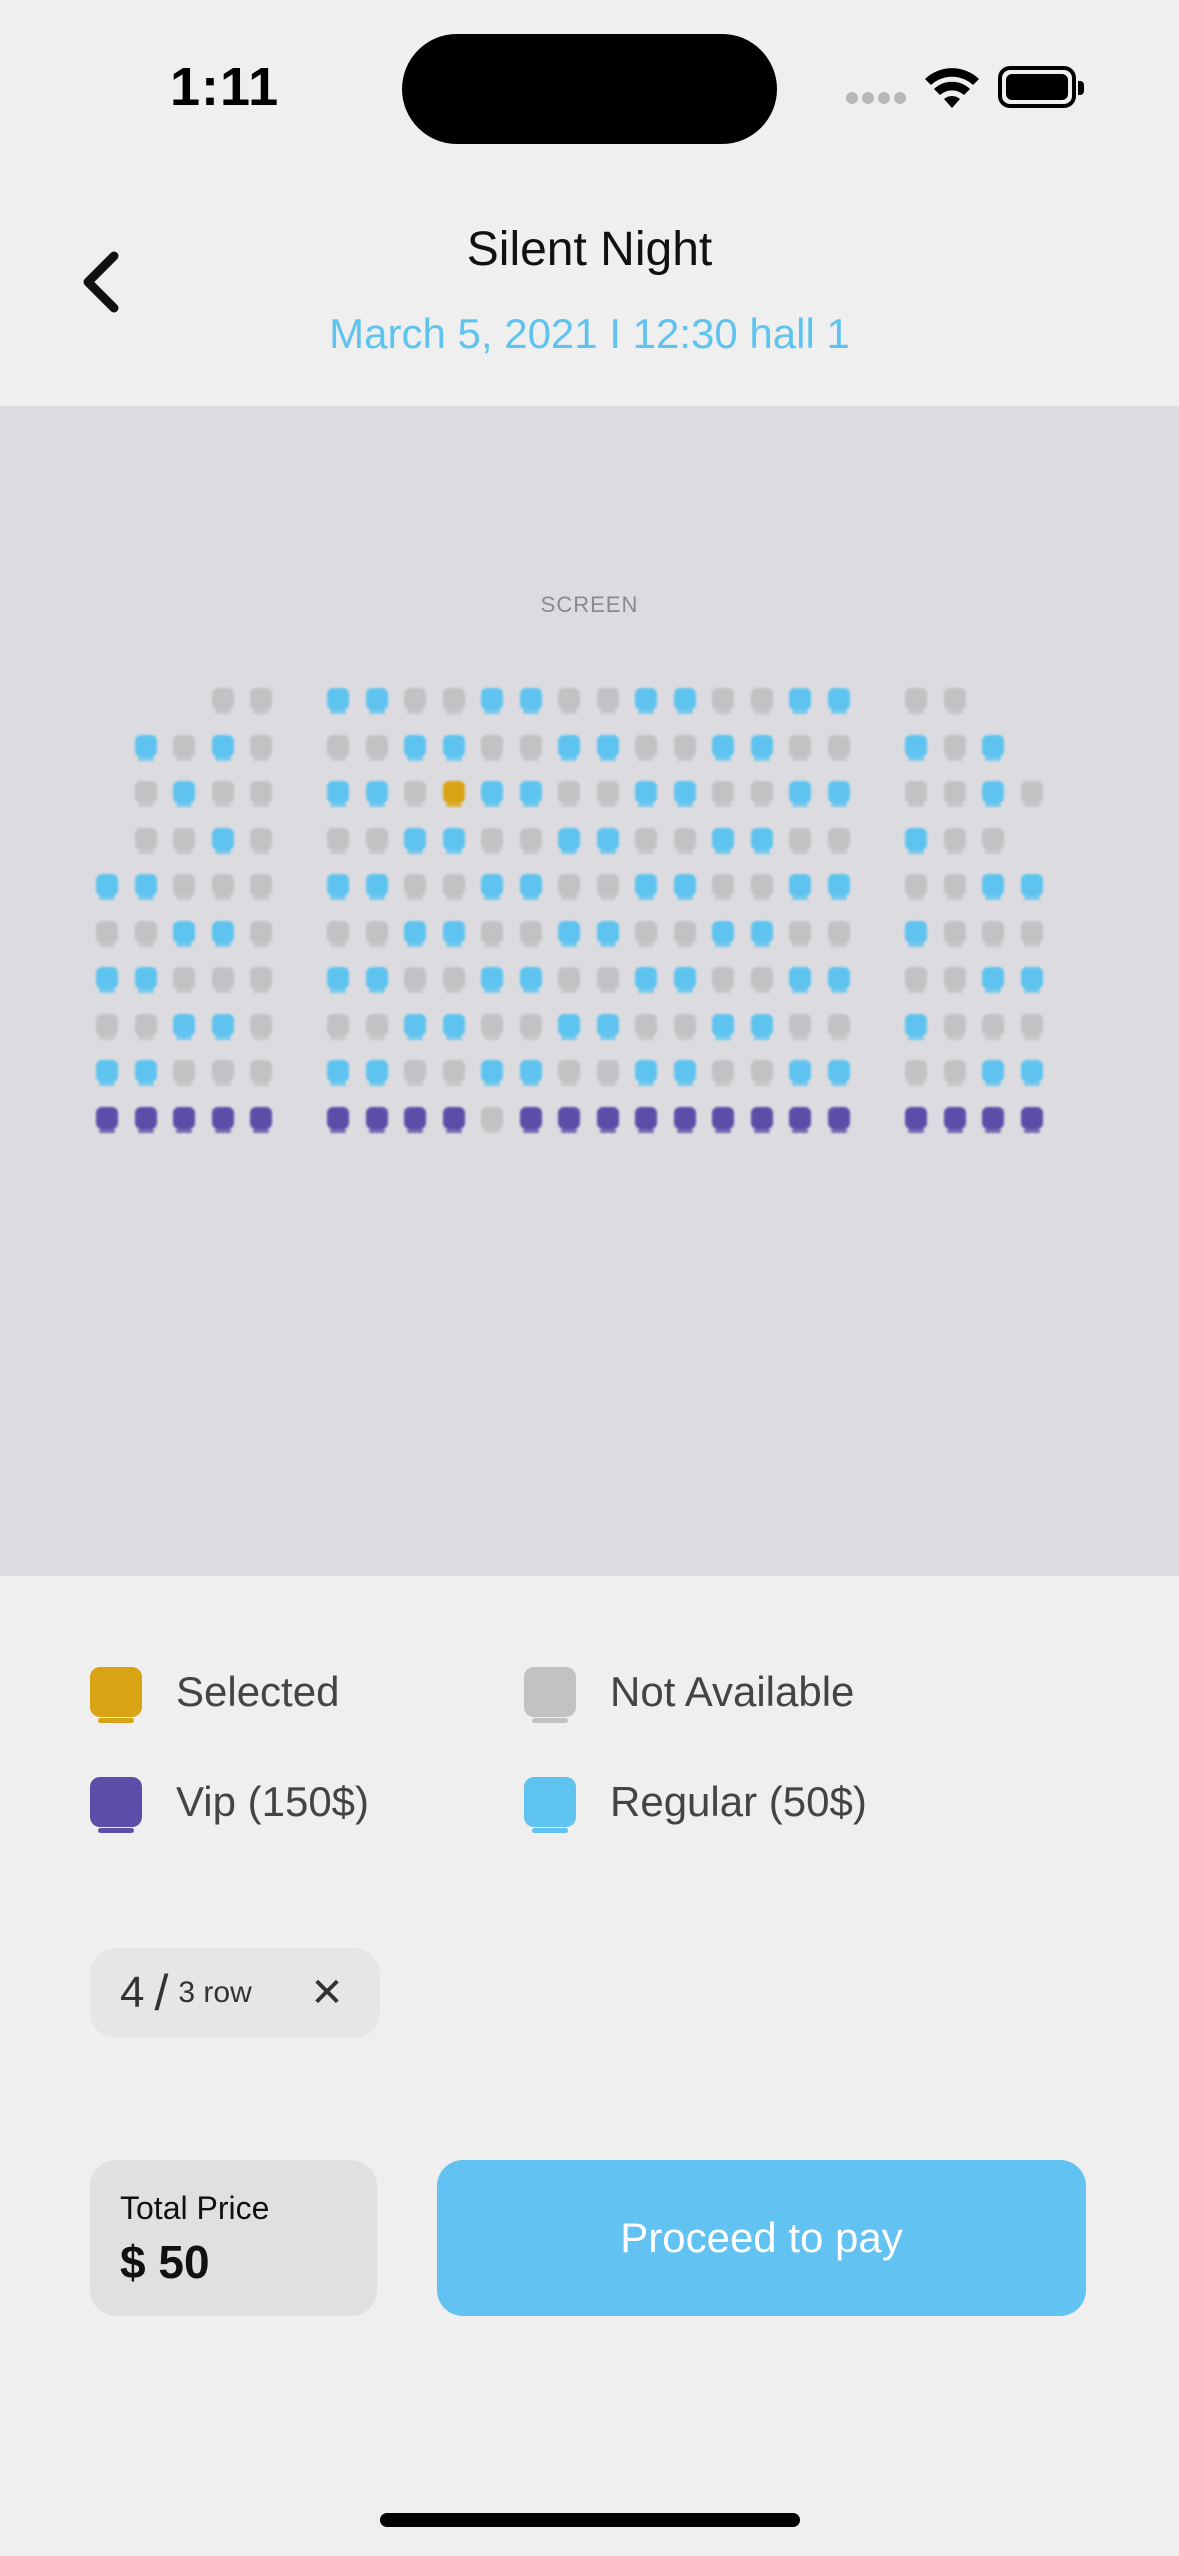 The height and width of the screenshot is (2556, 1179). Describe the element at coordinates (453, 794) in the screenshot. I see `seat-selected` at that location.